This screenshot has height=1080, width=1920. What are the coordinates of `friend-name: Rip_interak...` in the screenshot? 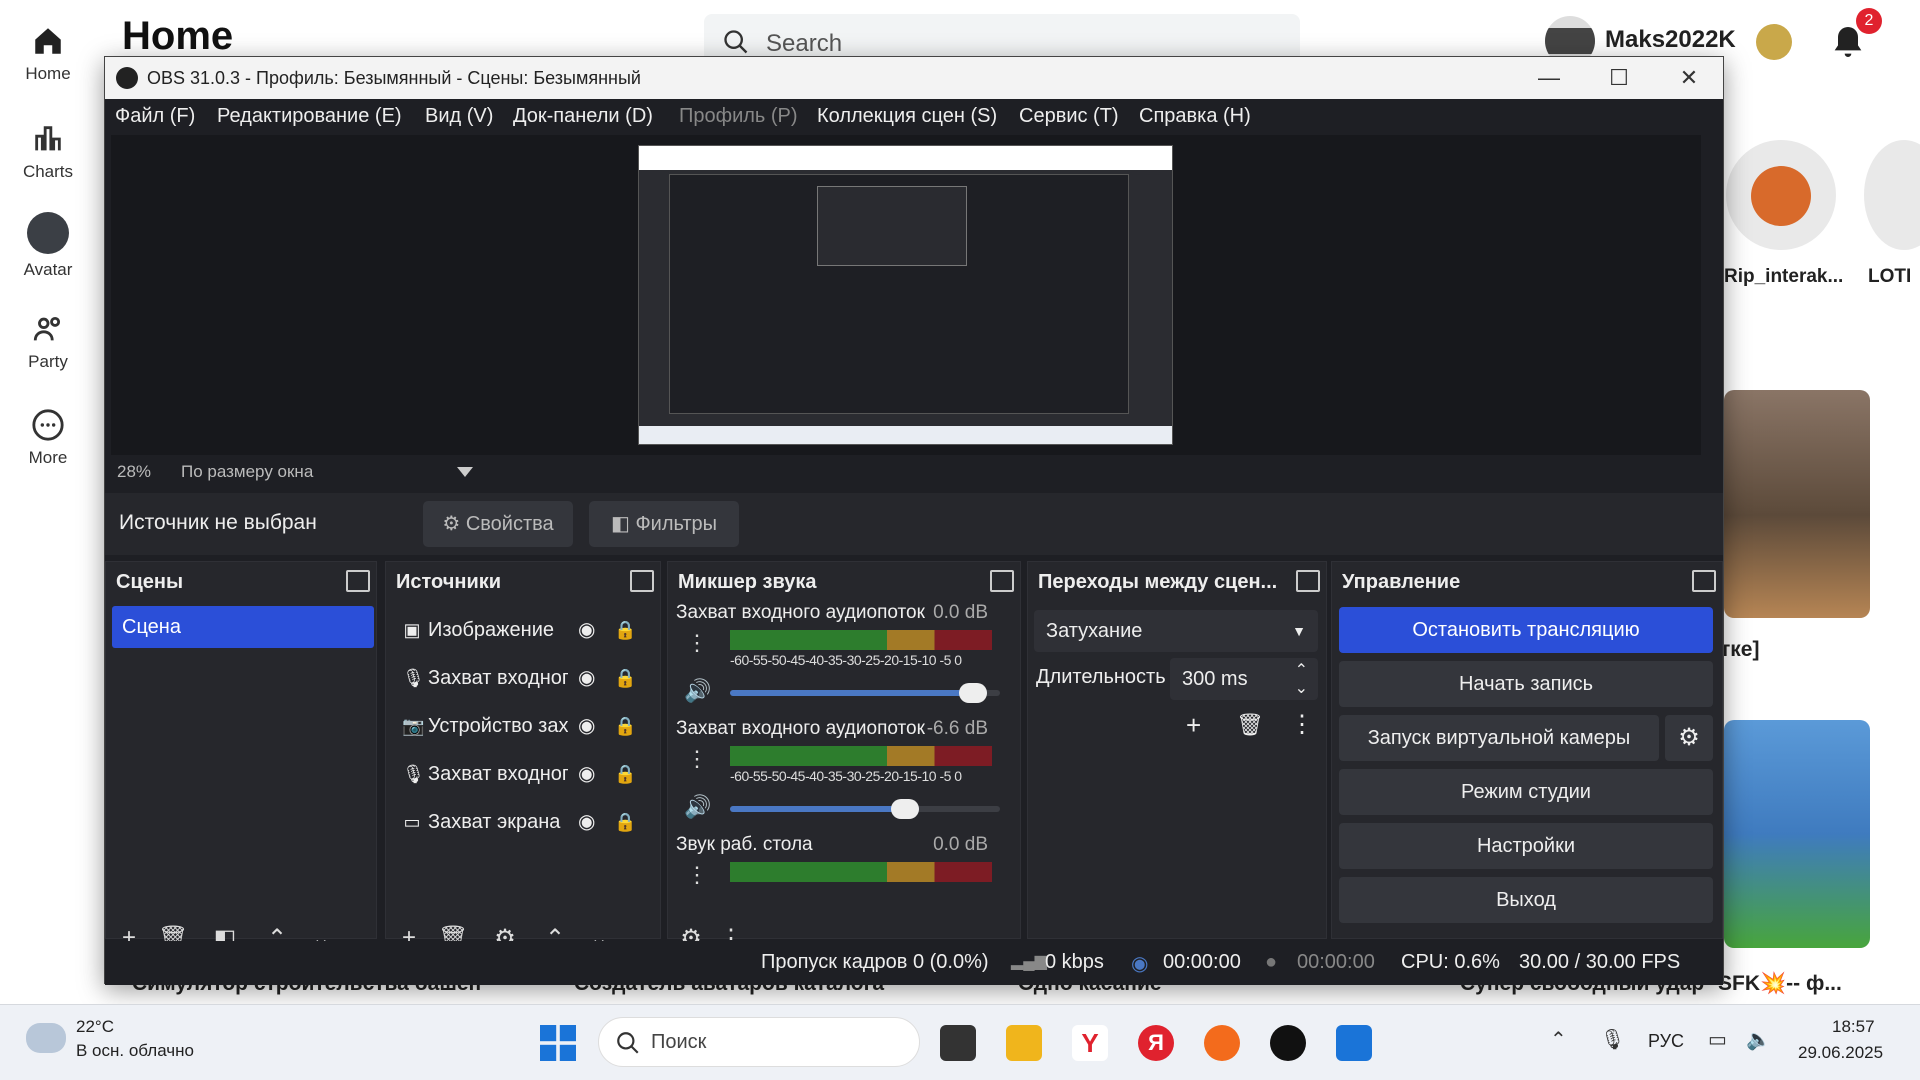 It's located at (1783, 277).